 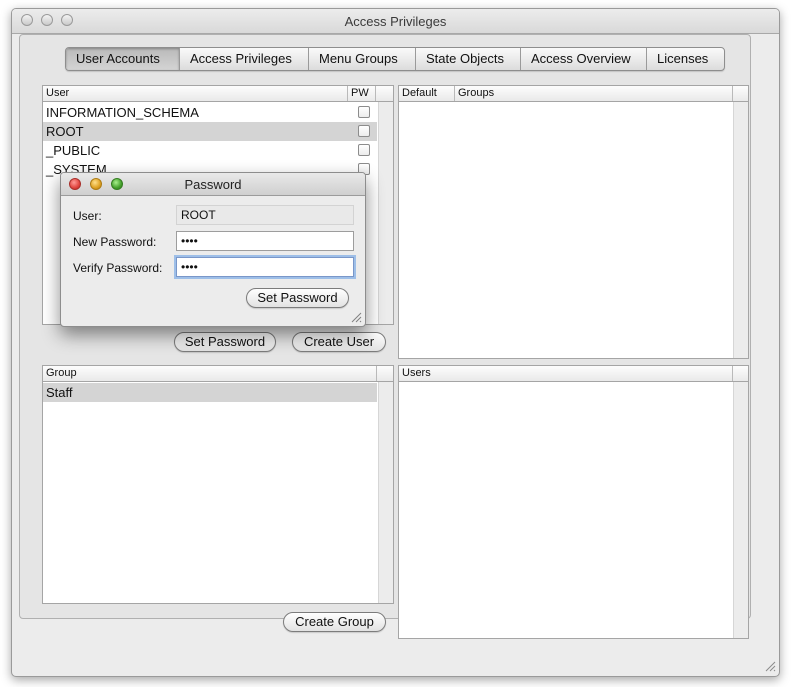 I want to click on user-field: ROOT, so click(x=265, y=215).